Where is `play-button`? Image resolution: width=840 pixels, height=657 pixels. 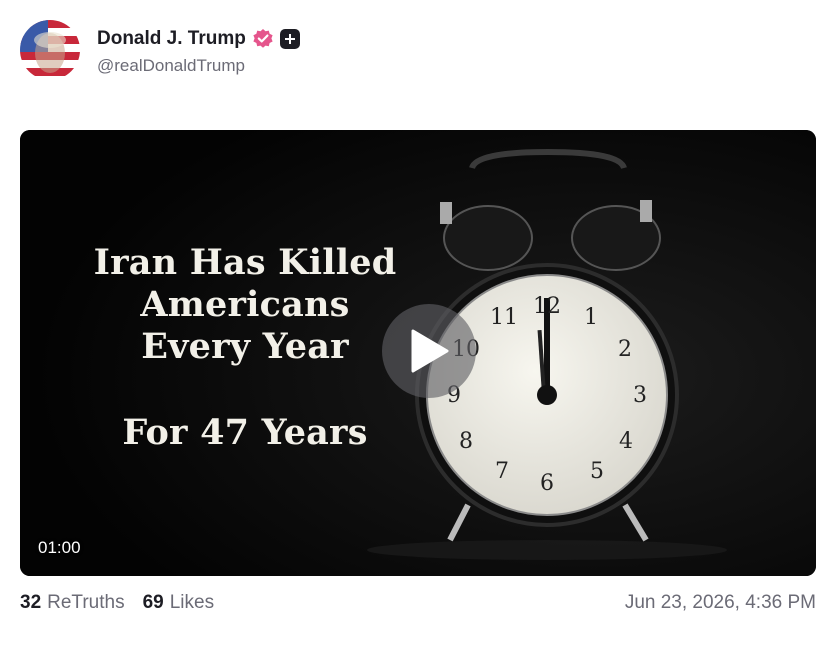 play-button is located at coordinates (429, 351).